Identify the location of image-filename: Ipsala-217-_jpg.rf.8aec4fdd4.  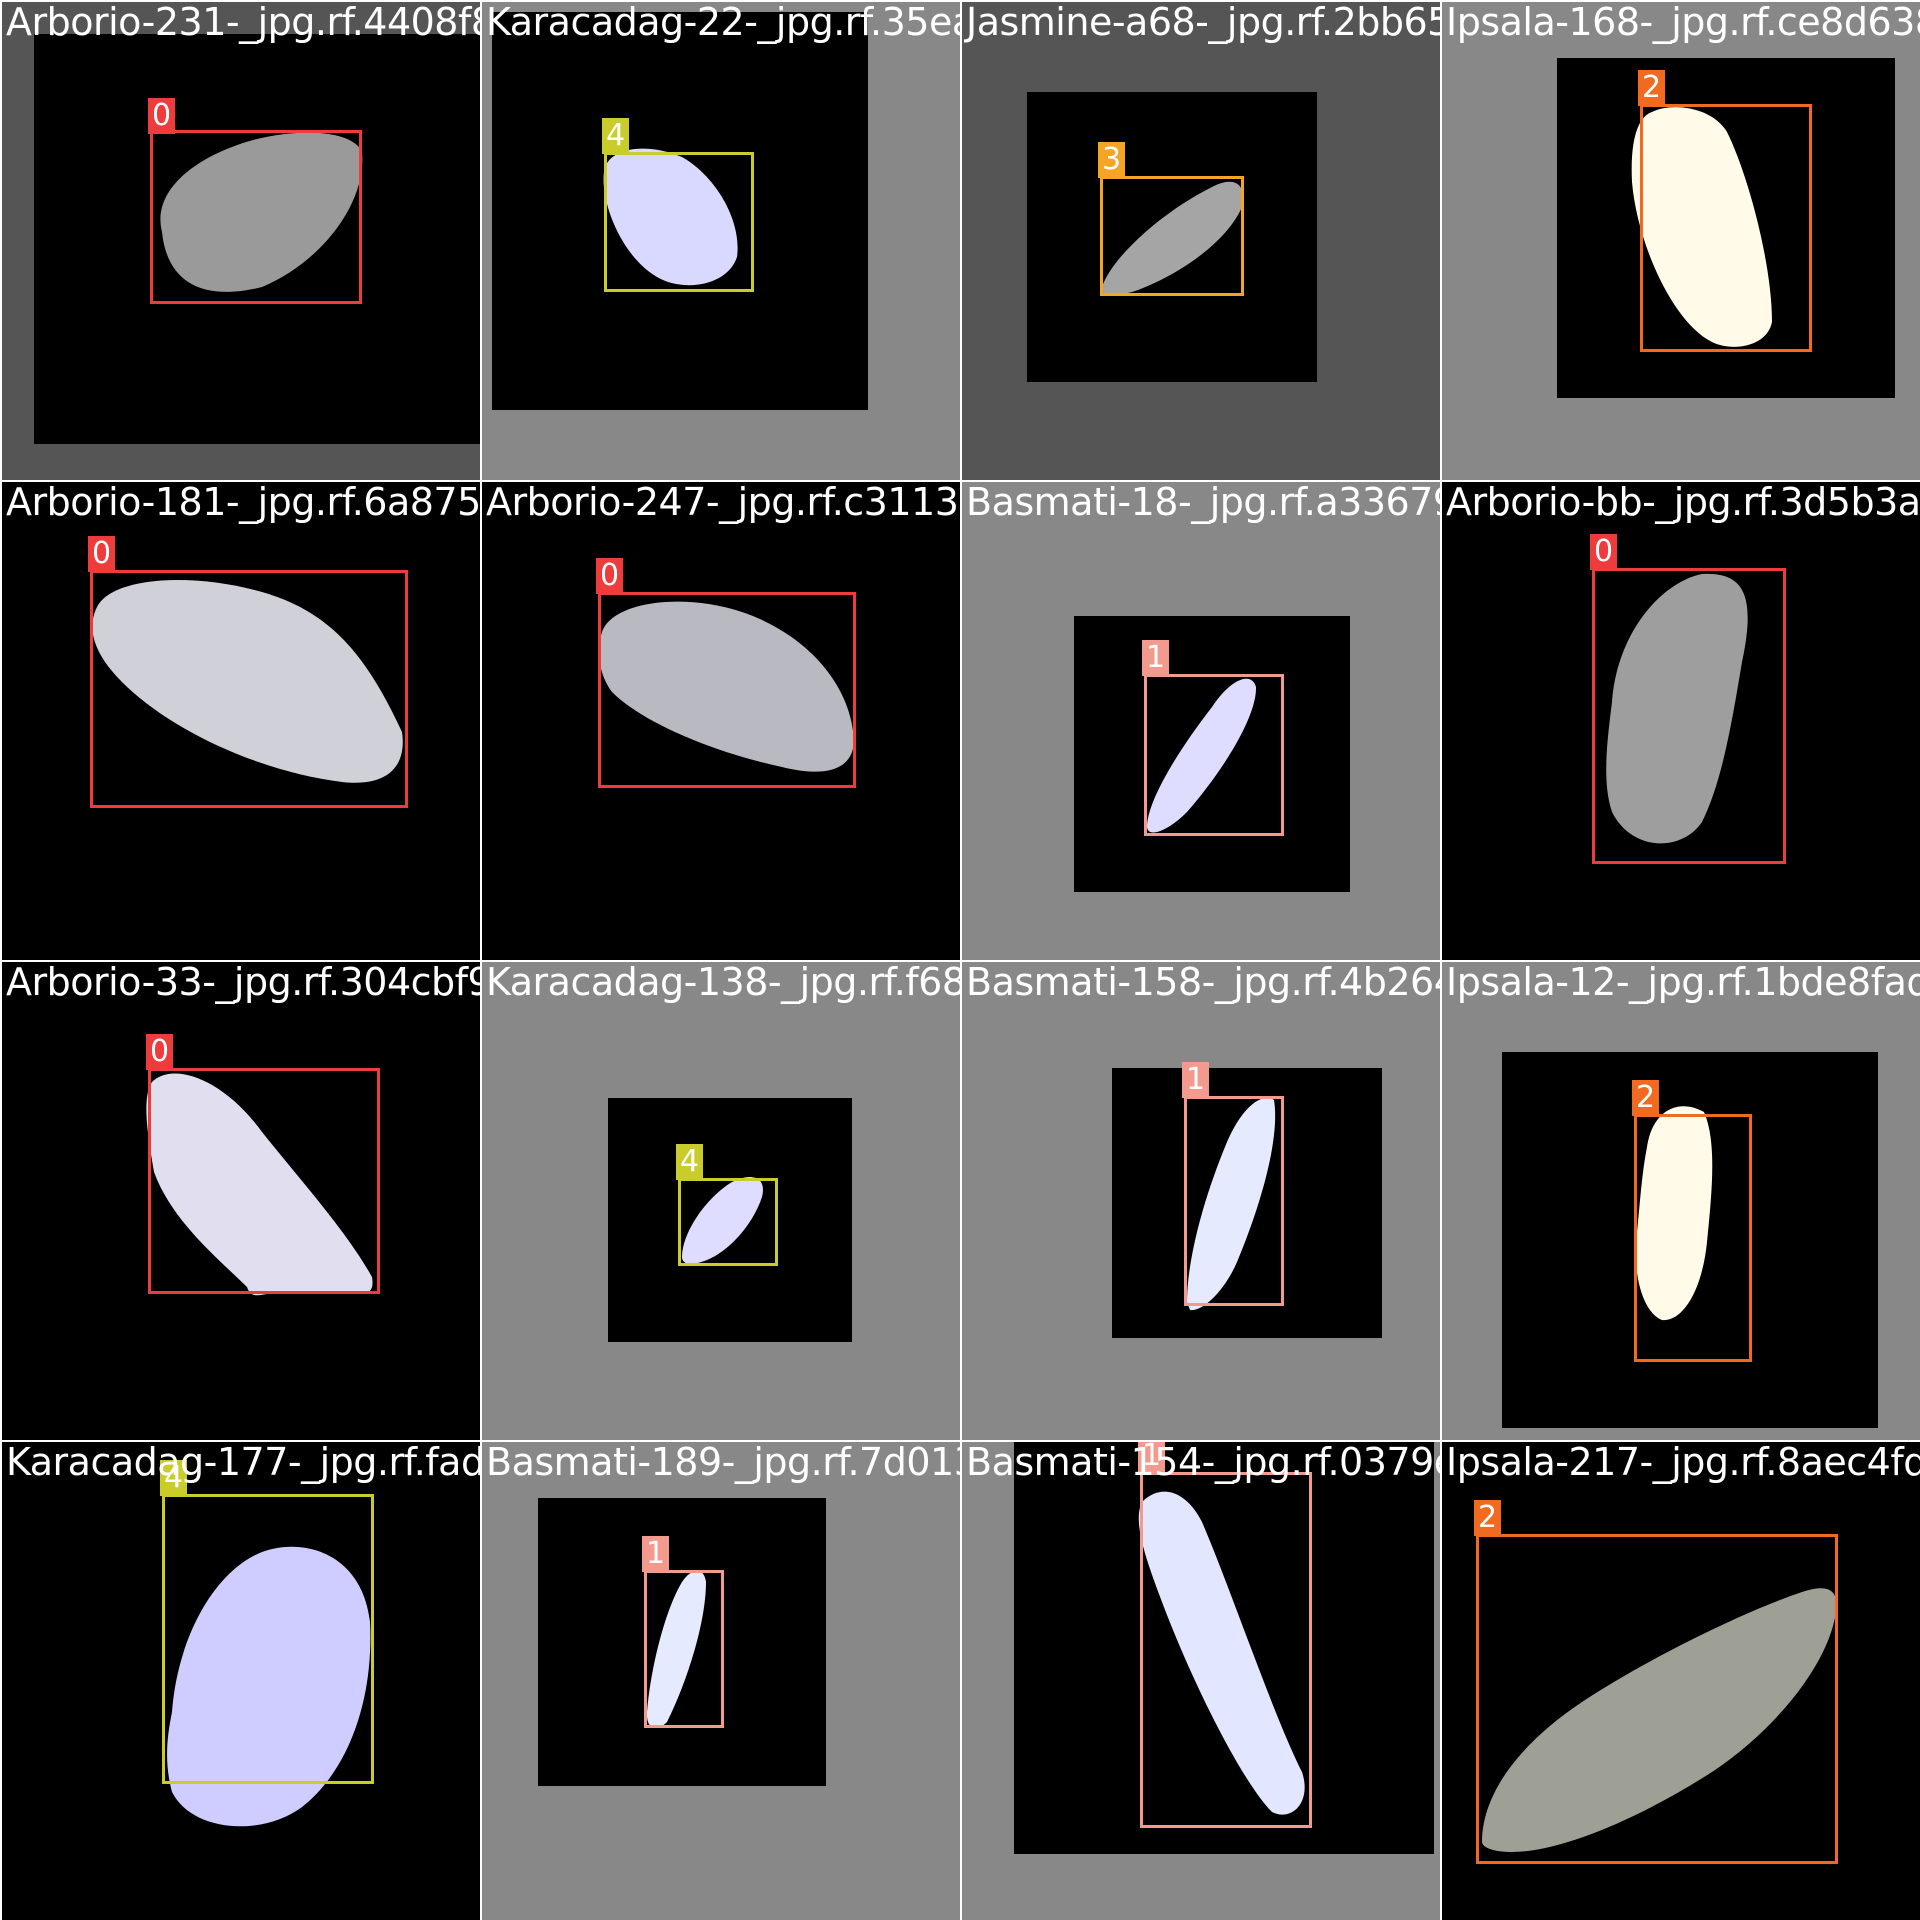
(1683, 1463).